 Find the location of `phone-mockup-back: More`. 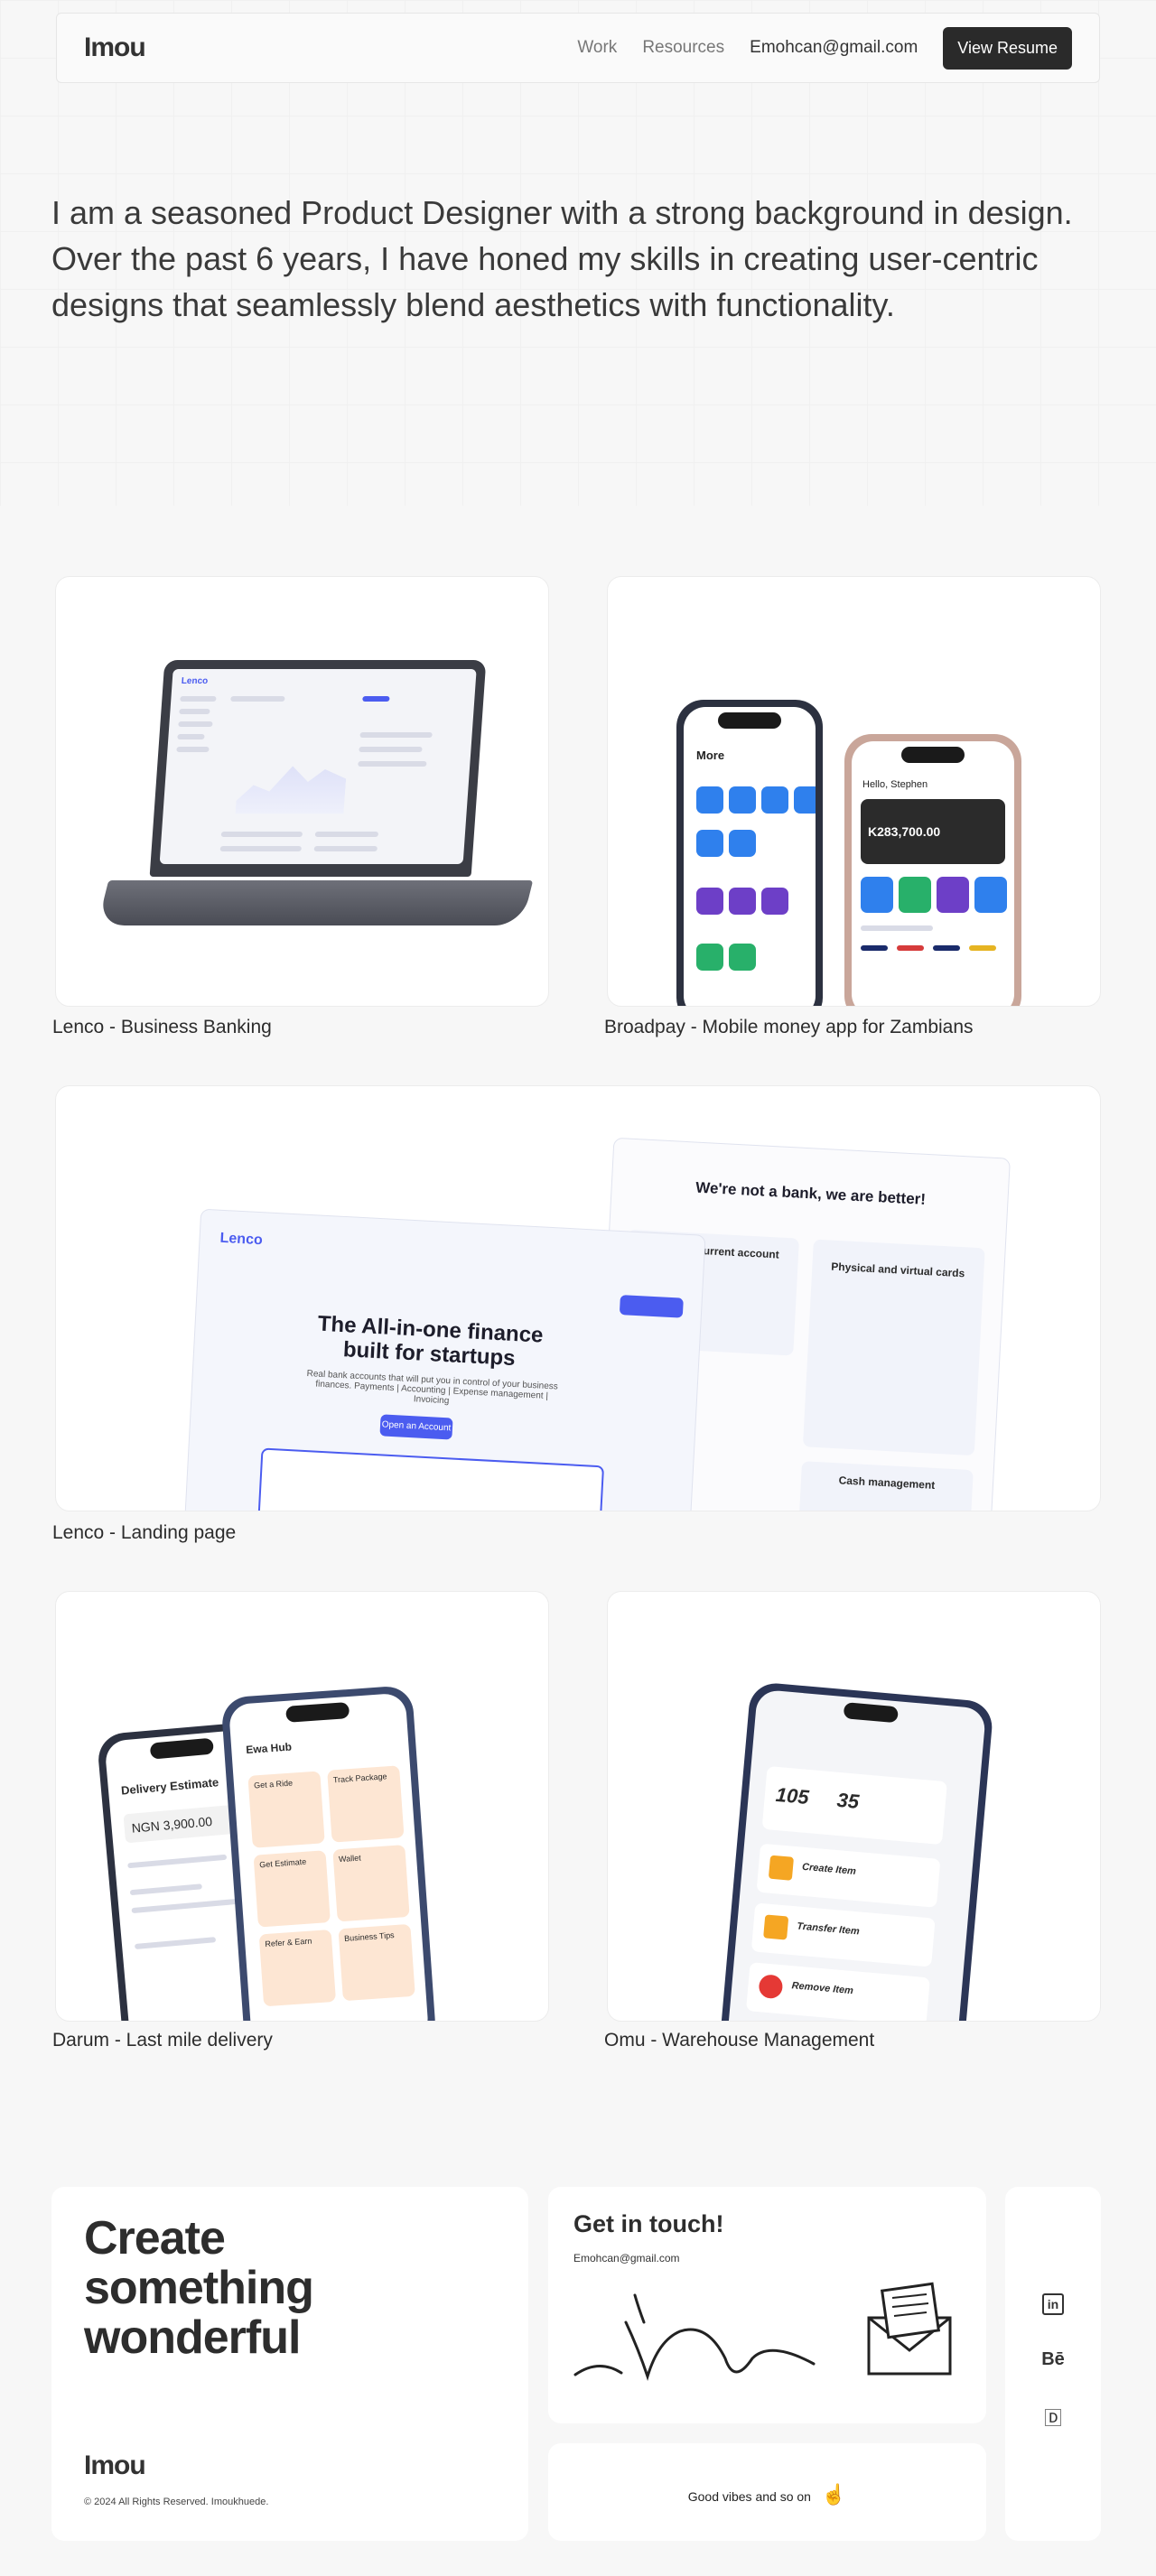

phone-mockup-back: More is located at coordinates (749, 853).